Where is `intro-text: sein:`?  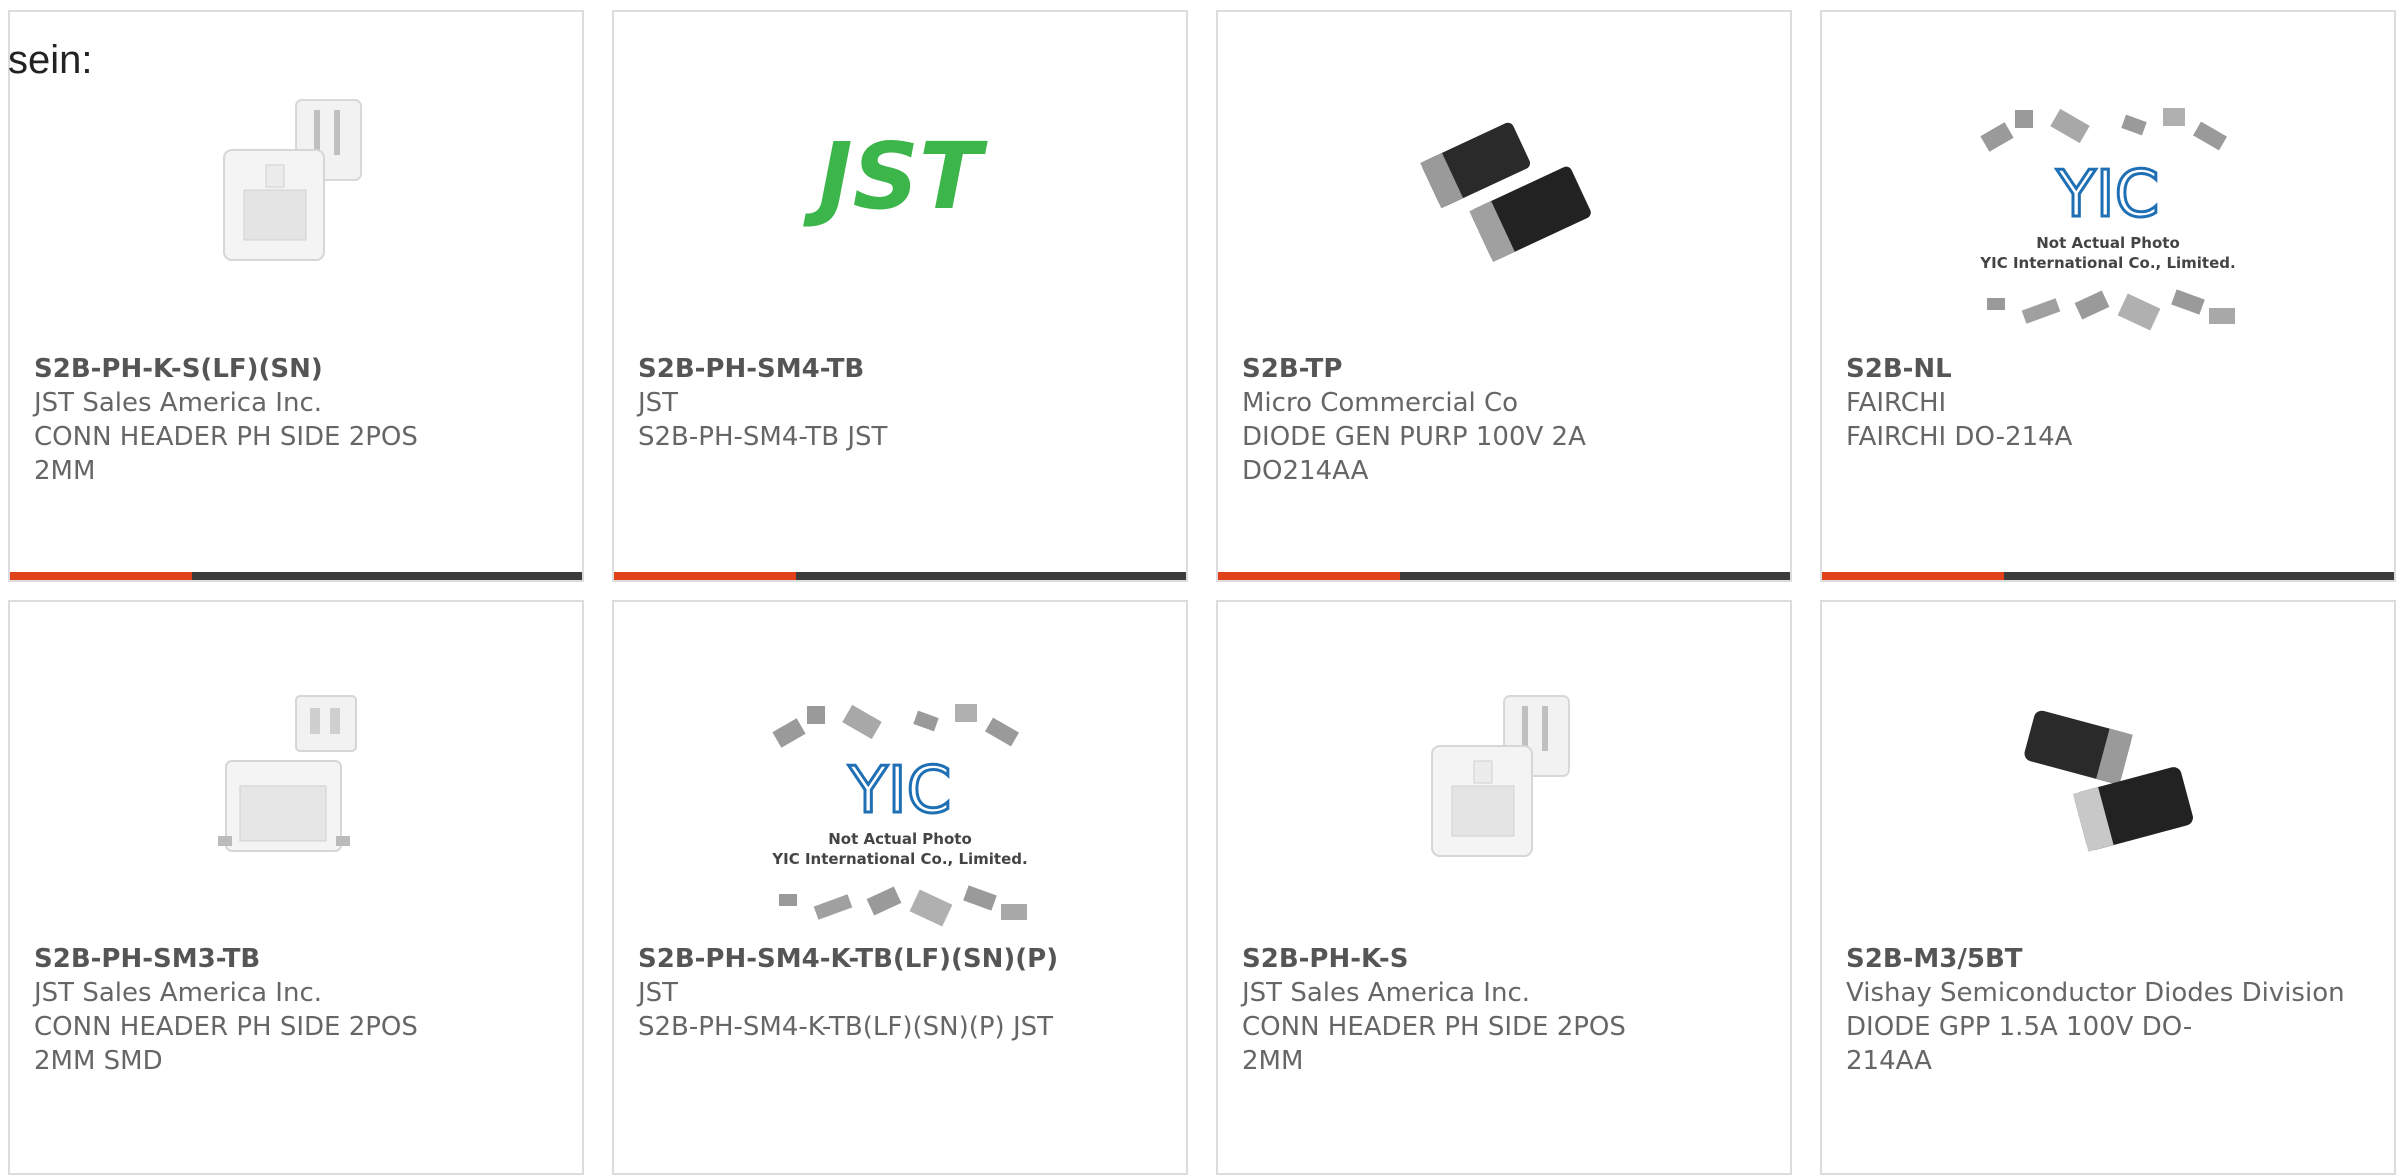
intro-text: sein: is located at coordinates (50, 60).